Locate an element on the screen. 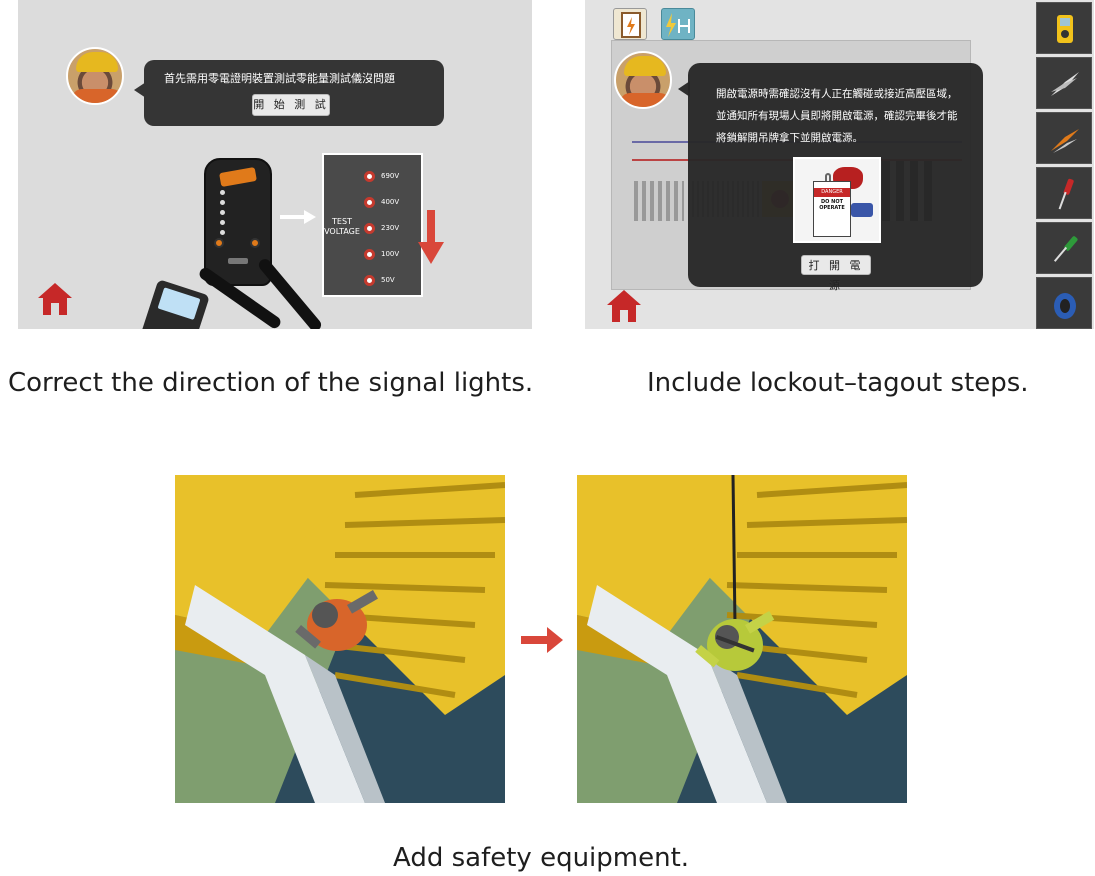 Image resolution: width=1095 pixels, height=876 pixels. voltage-light-50: 50V is located at coordinates (379, 280).